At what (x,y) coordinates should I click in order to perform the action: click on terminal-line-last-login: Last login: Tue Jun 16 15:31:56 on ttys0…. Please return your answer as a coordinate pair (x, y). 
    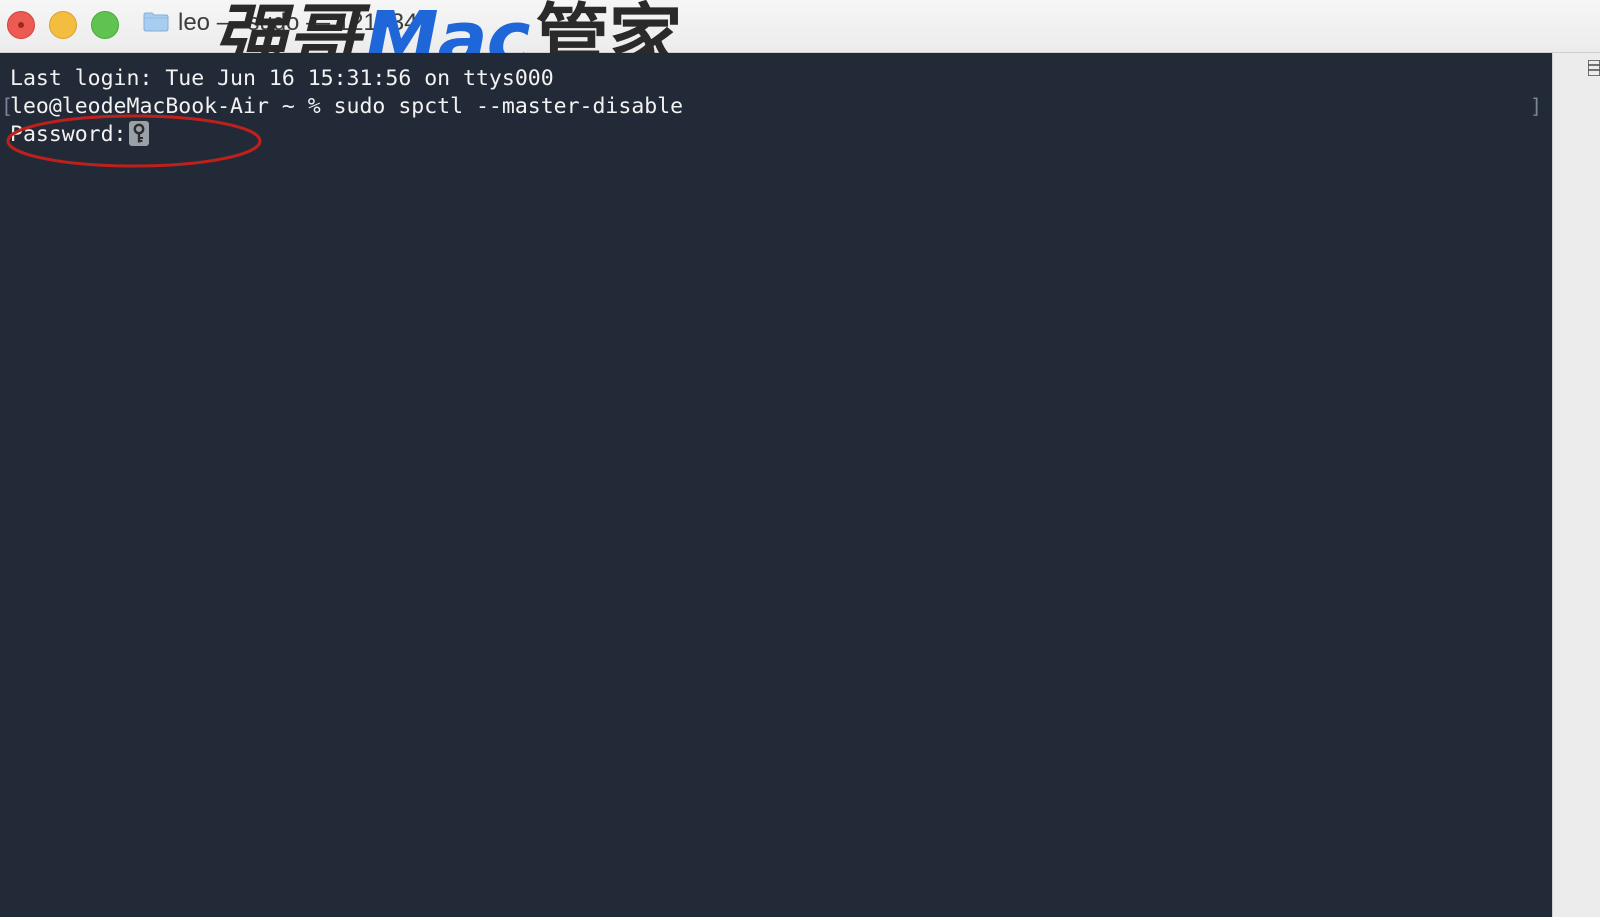
    Looking at the image, I should click on (282, 78).